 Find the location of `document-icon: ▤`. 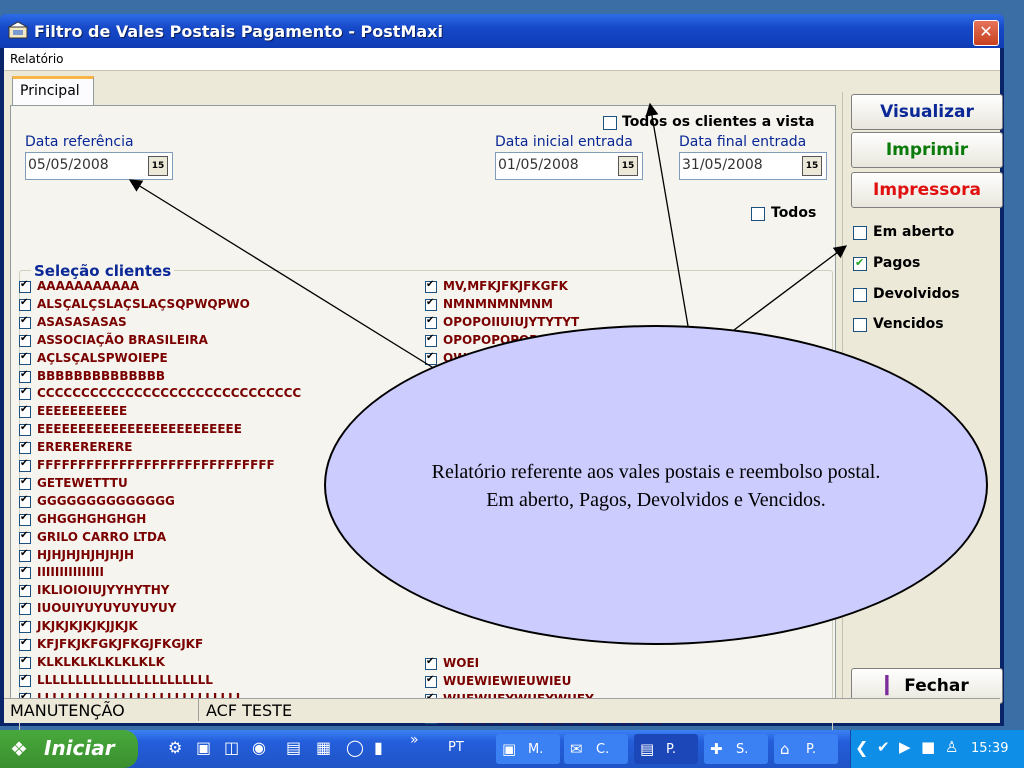

document-icon: ▤ is located at coordinates (293, 747).